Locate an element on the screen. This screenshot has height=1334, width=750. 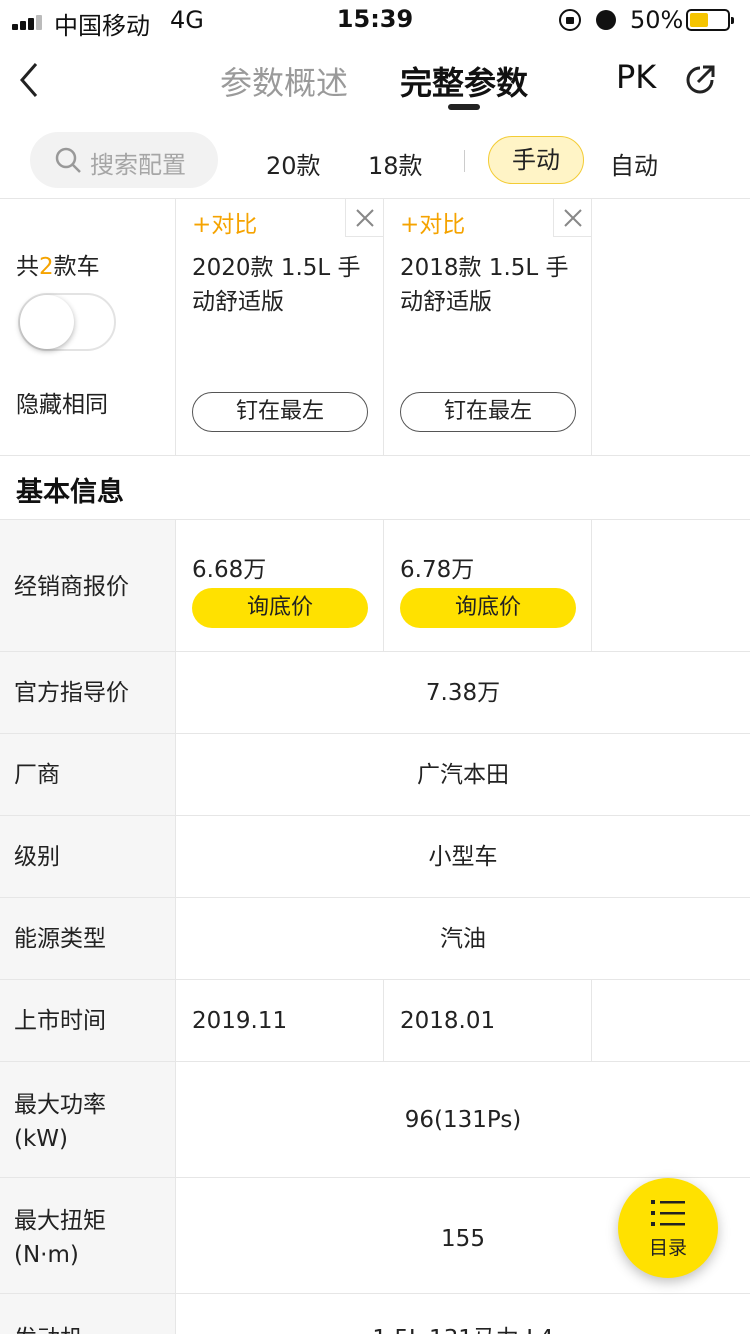
row-label: 经销商报价 is located at coordinates (88, 585).